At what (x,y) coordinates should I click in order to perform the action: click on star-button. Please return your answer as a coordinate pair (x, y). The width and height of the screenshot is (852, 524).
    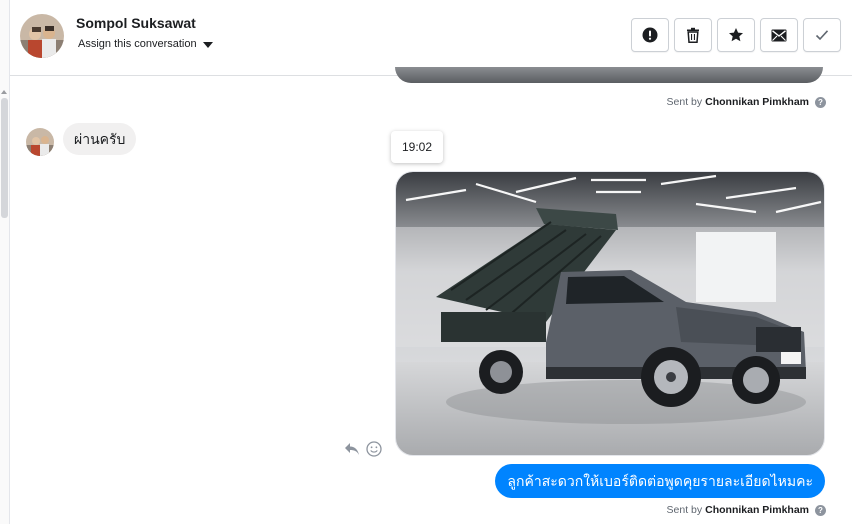
    Looking at the image, I should click on (736, 35).